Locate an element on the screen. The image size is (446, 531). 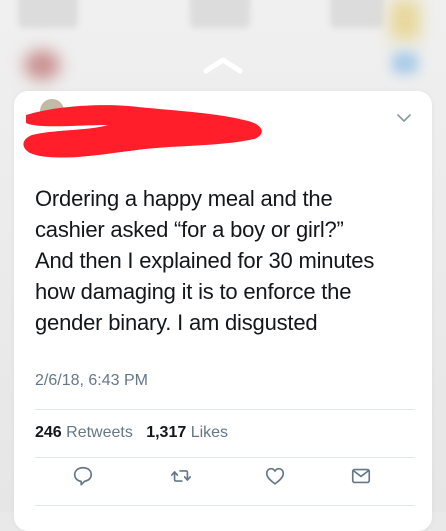
retweets-label: Retweets is located at coordinates (99, 432).